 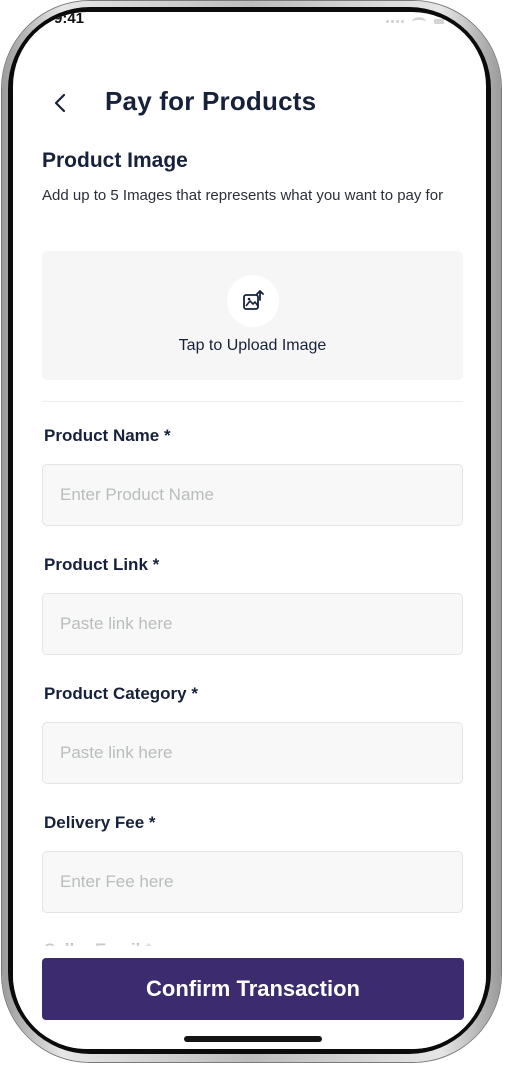 What do you see at coordinates (61, 103) in the screenshot?
I see `back-arrow-icon` at bounding box center [61, 103].